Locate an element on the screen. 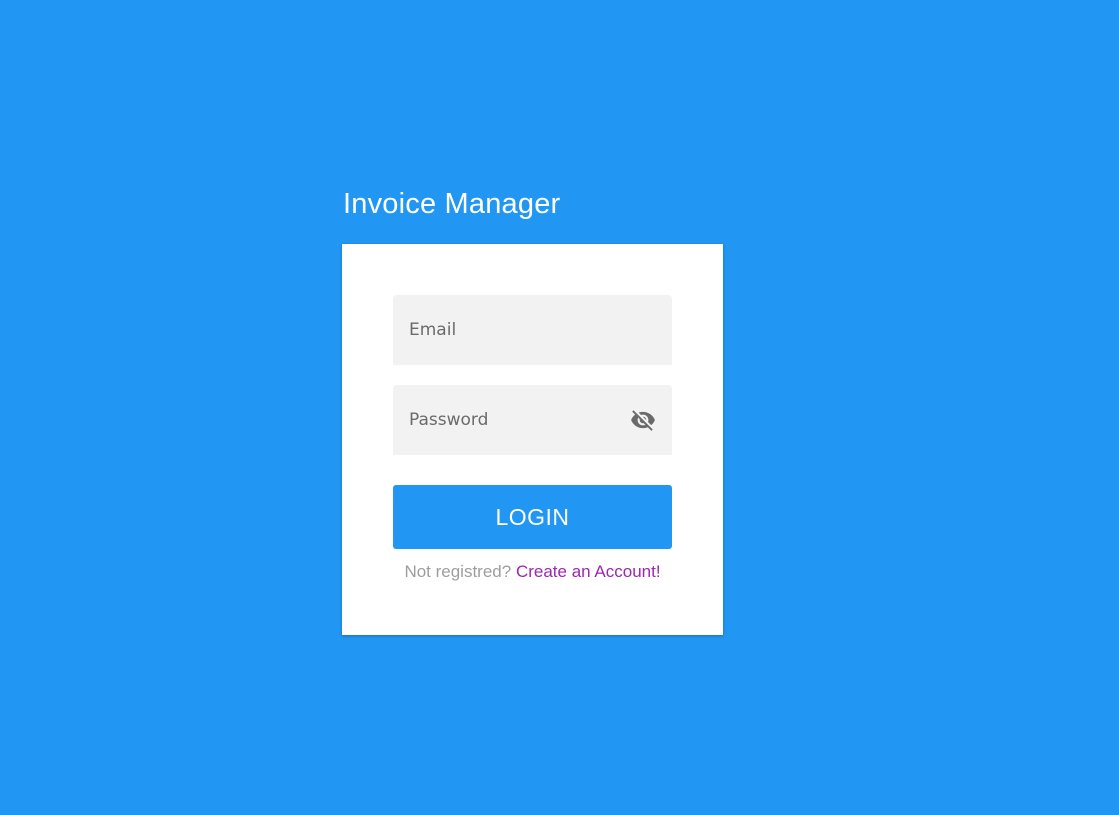  email-field-container is located at coordinates (532, 330).